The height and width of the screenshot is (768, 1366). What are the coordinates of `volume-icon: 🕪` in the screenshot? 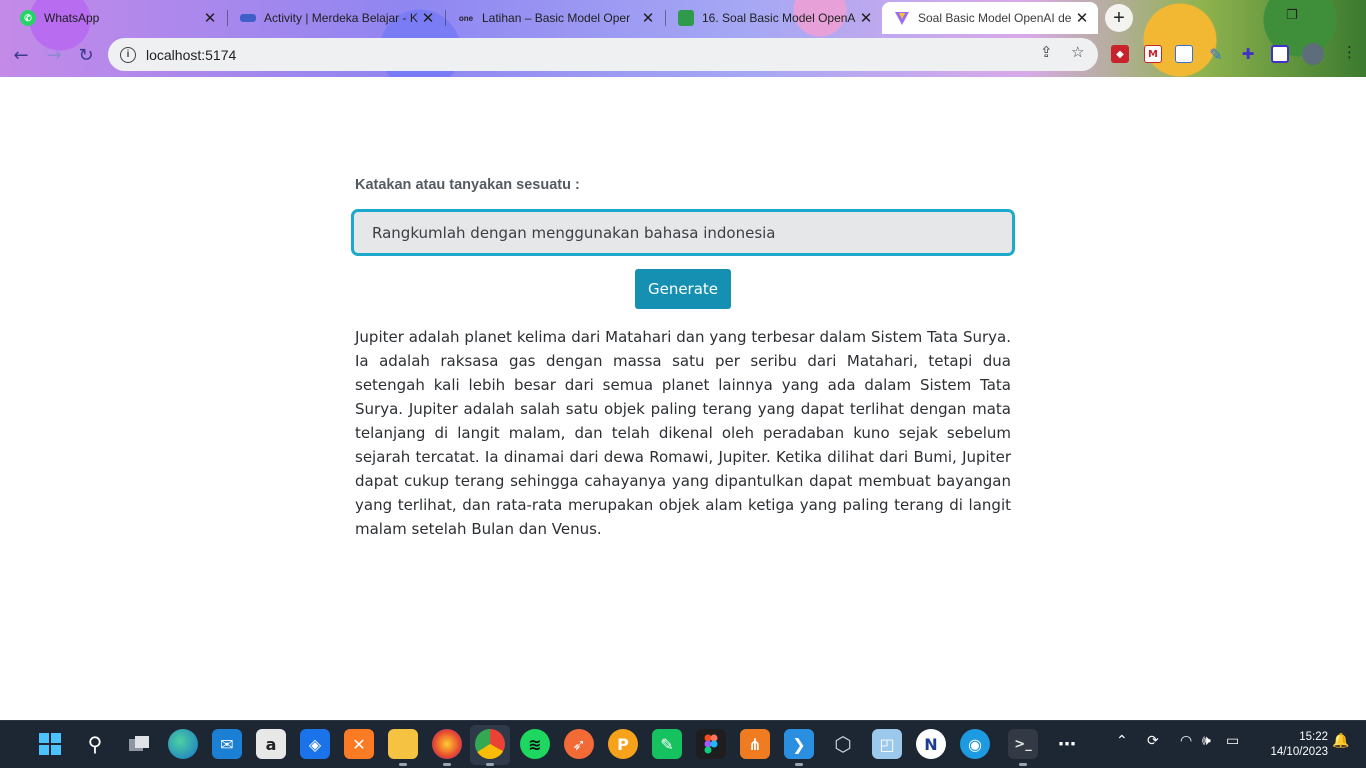 It's located at (1206, 741).